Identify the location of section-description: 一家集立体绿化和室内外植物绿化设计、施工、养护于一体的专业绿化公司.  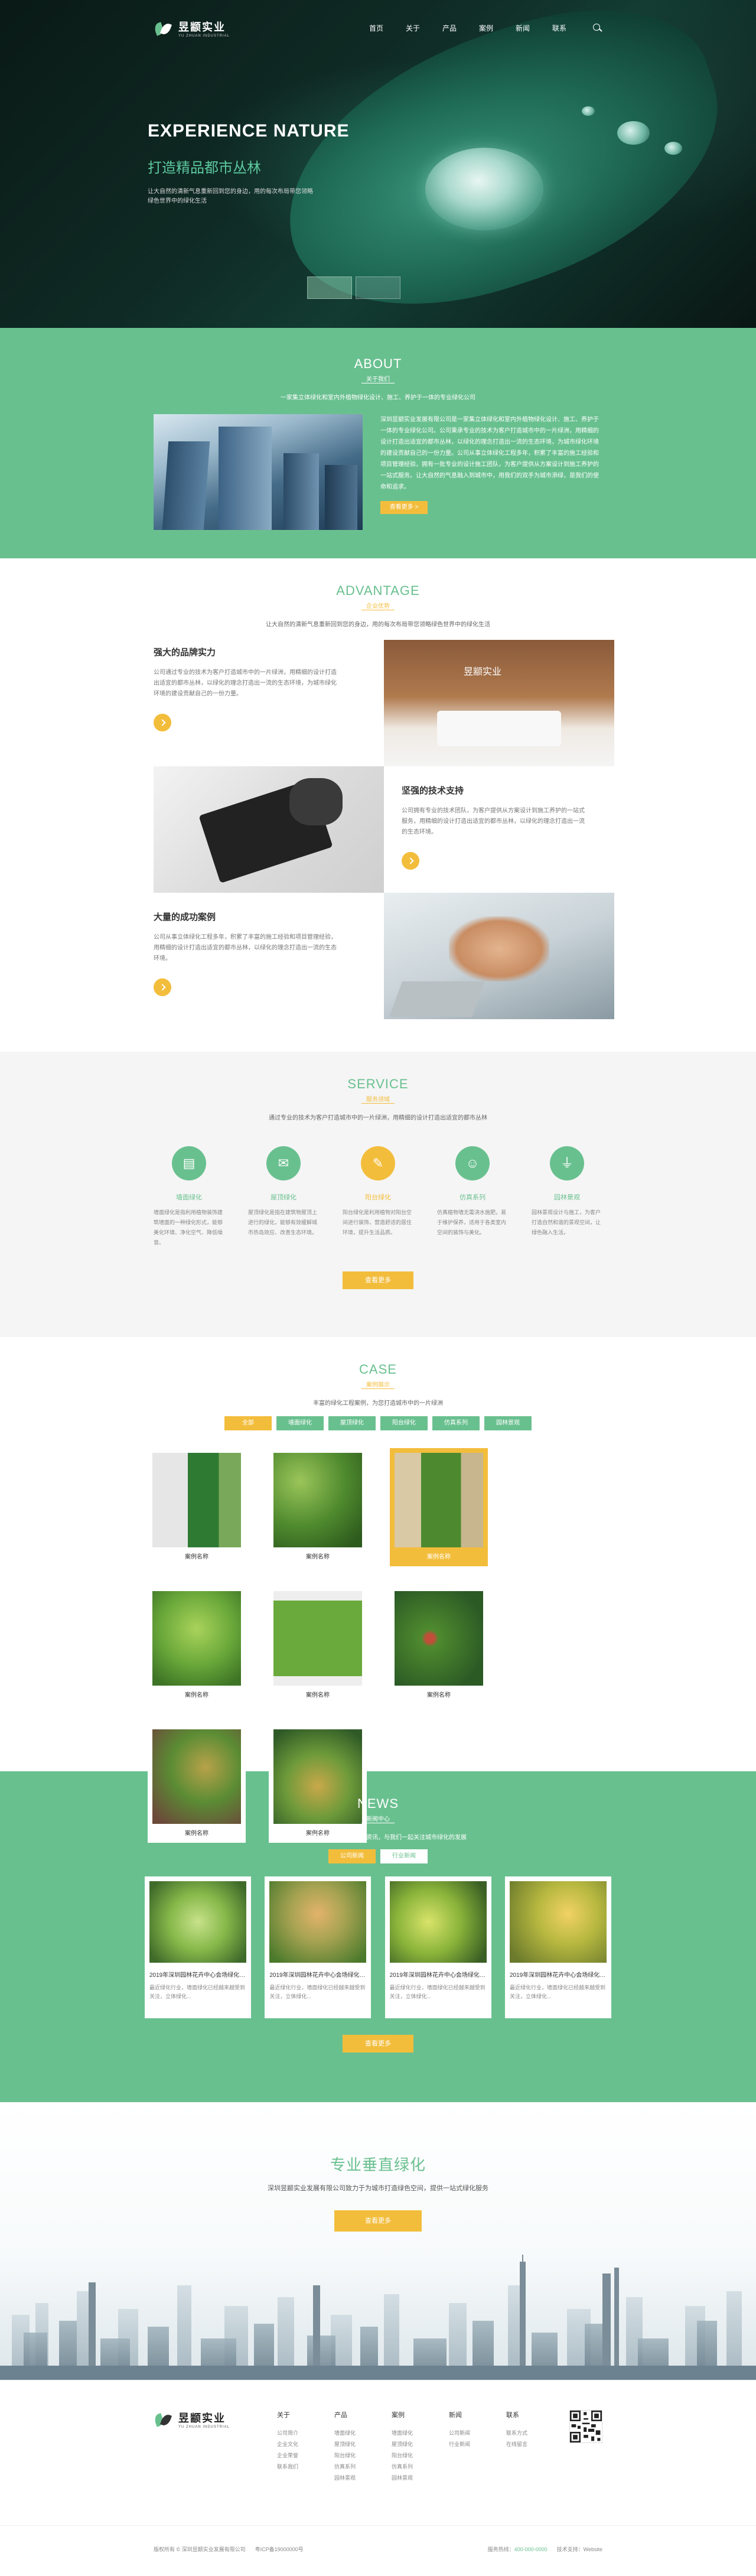
(378, 398).